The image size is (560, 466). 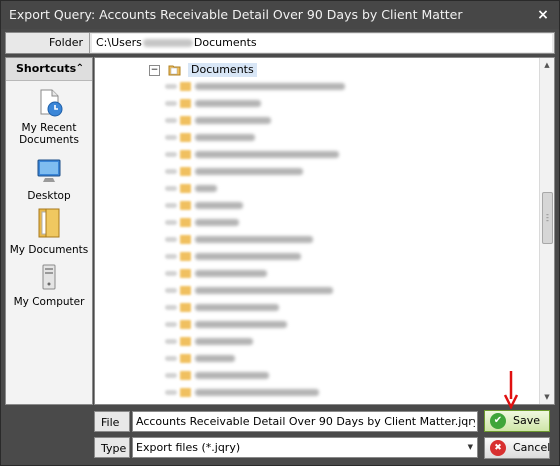 I want to click on tree-root-label: Documents, so click(x=222, y=70).